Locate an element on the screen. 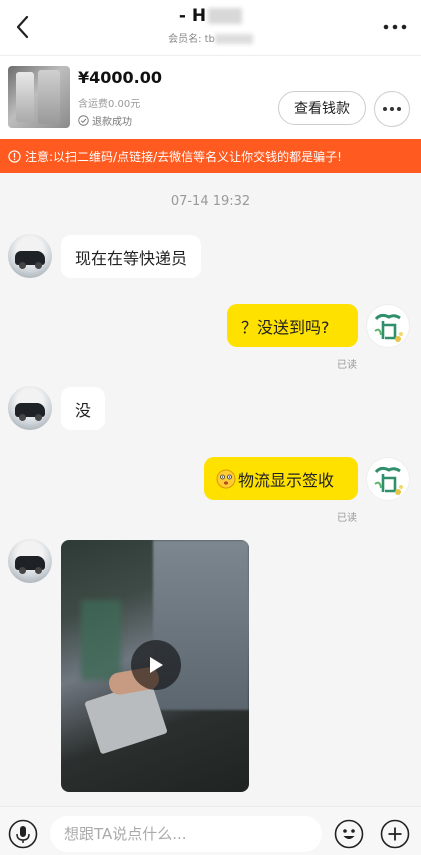 This screenshot has height=855, width=421. plus-icon is located at coordinates (395, 834).